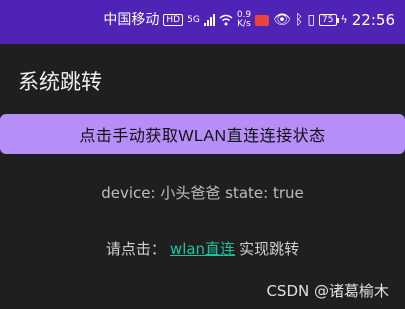  Describe the element at coordinates (131, 20) in the screenshot. I see `carrier-label: 中国移动` at that location.